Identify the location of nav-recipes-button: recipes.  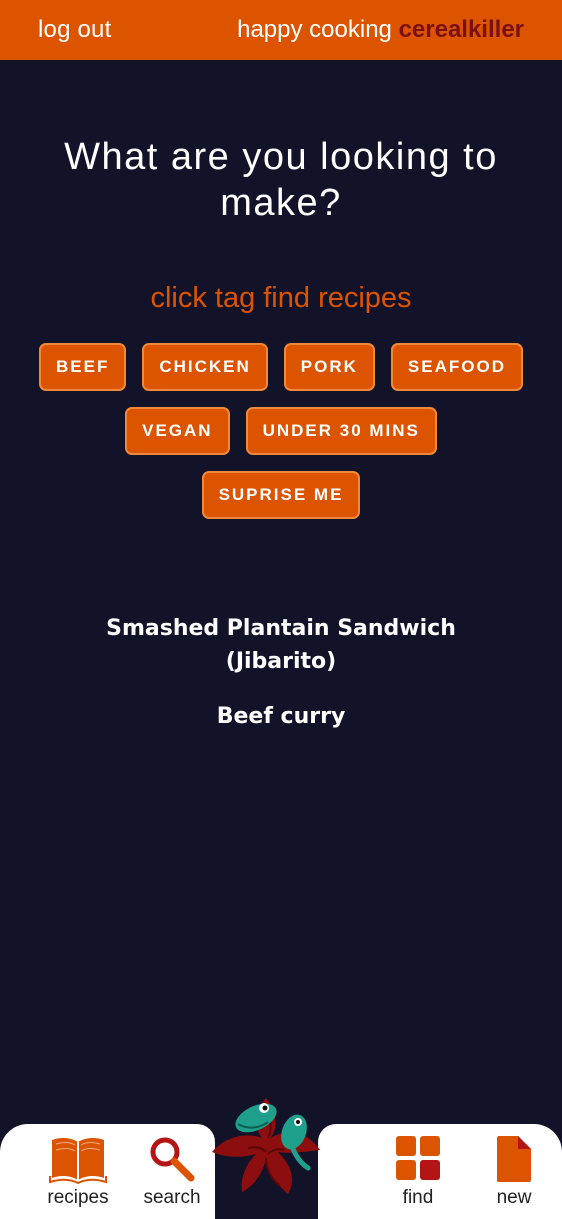
(78, 1172).